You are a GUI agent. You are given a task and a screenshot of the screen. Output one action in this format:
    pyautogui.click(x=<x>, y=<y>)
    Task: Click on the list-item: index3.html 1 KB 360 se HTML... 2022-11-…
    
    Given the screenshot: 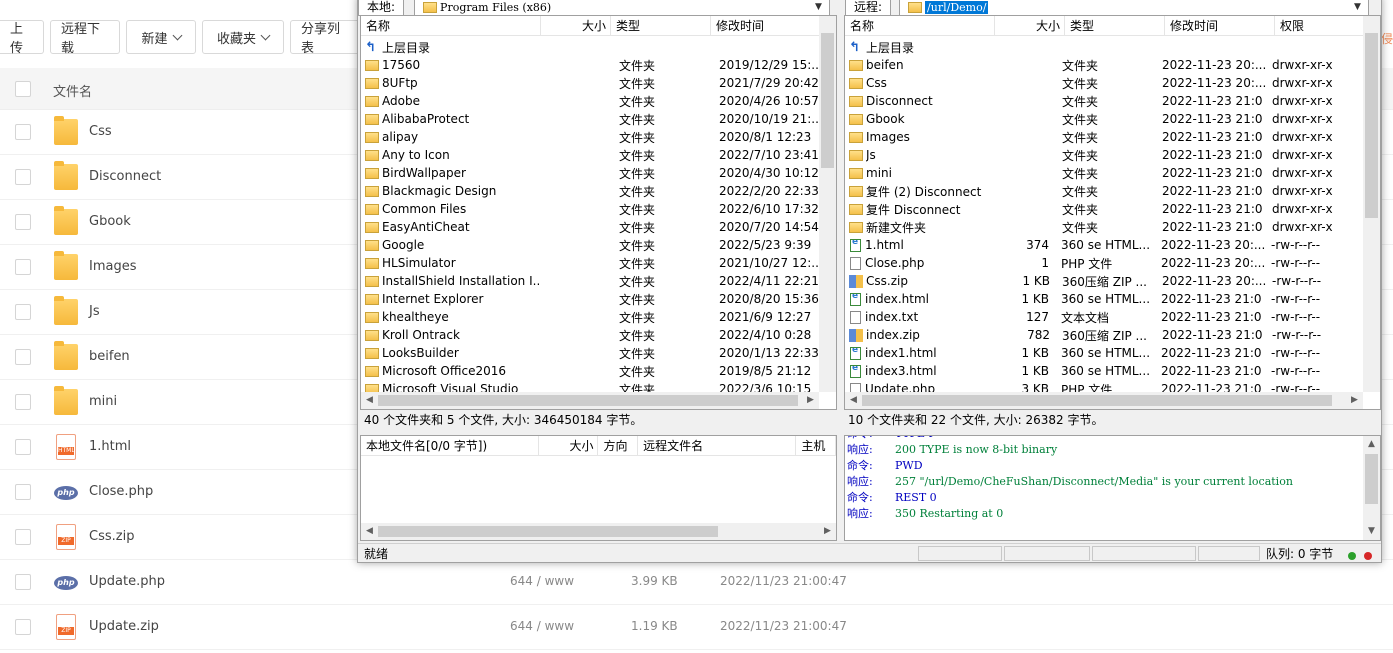 What is the action you would take?
    pyautogui.click(x=1093, y=371)
    